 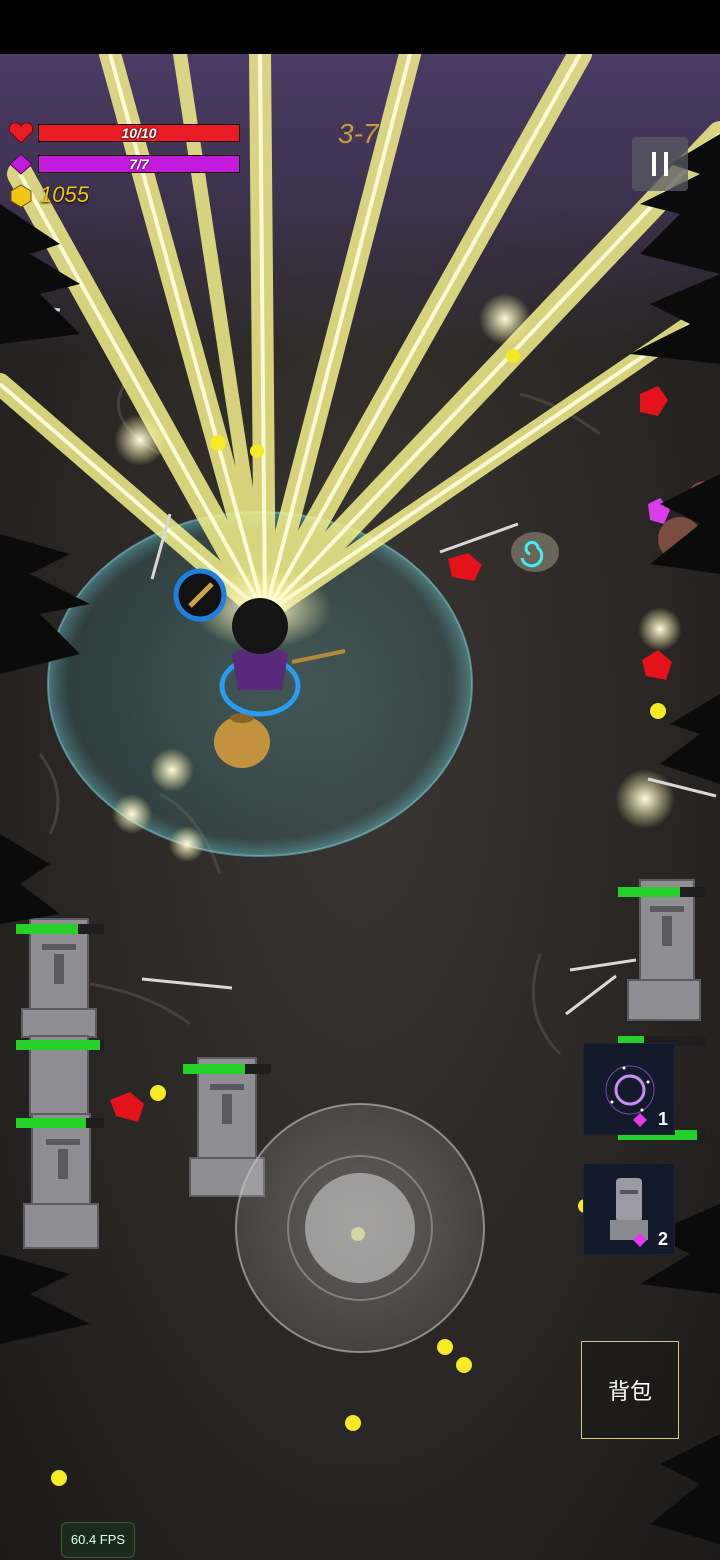 I want to click on health-text: 10/10, so click(x=139, y=133).